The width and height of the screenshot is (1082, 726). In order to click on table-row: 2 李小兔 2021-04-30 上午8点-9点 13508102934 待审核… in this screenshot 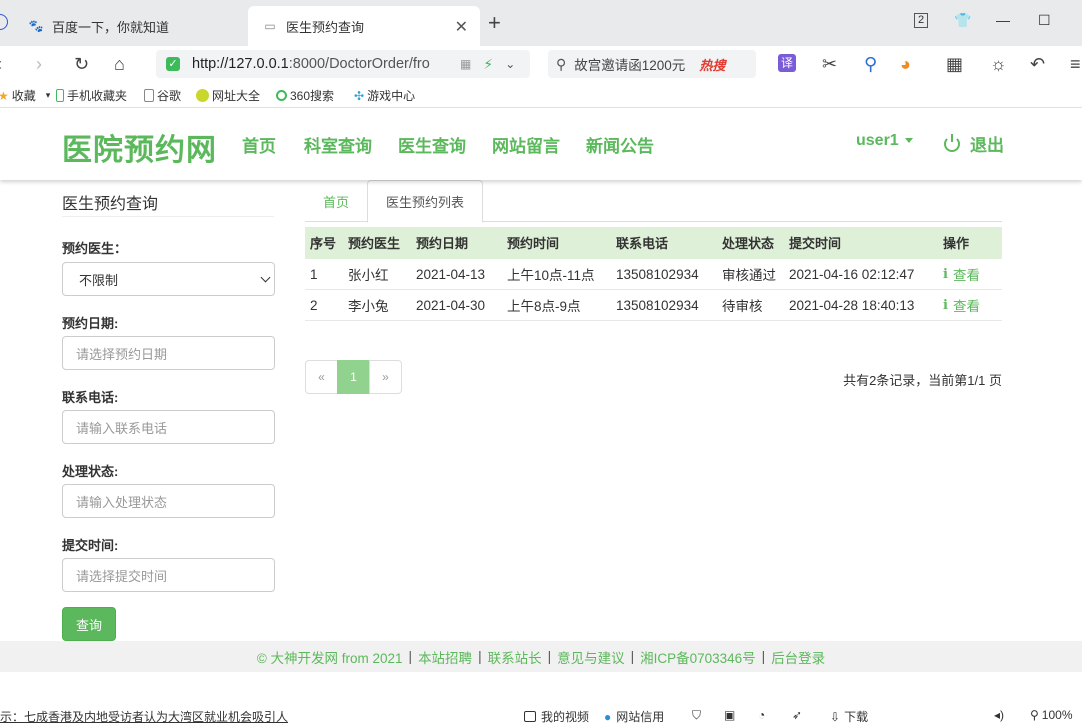, I will do `click(653, 305)`.